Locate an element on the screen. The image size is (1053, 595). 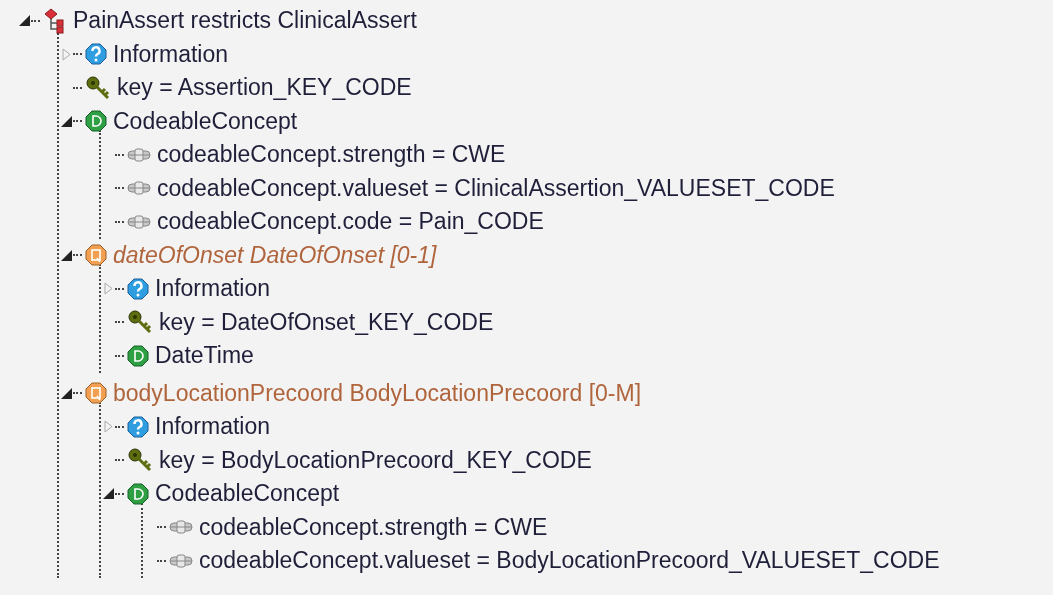
tree-node-label: codeableConcept.valueset = ClinicalAssertion_VALUESET_CODE is located at coordinates (496, 188).